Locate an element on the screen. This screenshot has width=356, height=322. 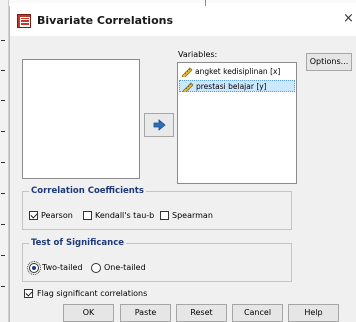
kendall-label: Kendall's tau-b is located at coordinates (124, 215).